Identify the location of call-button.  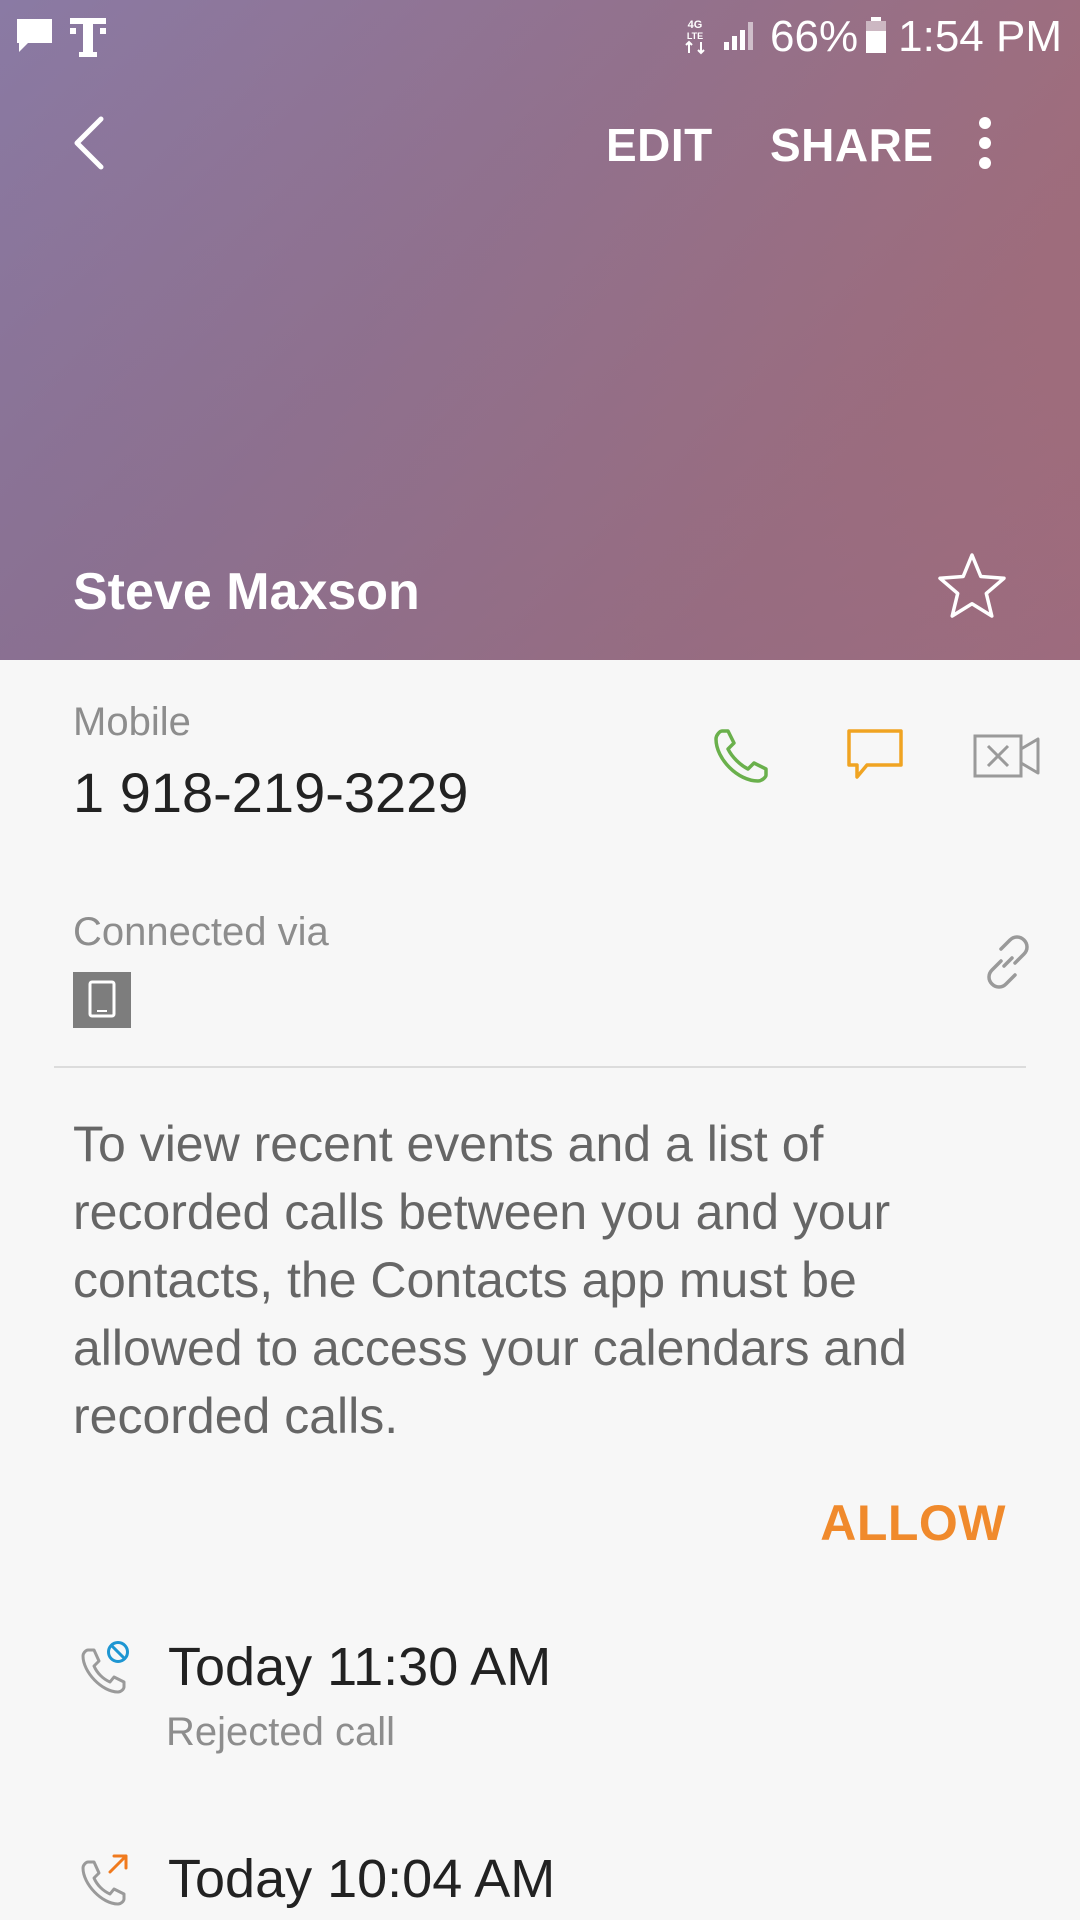
(742, 757).